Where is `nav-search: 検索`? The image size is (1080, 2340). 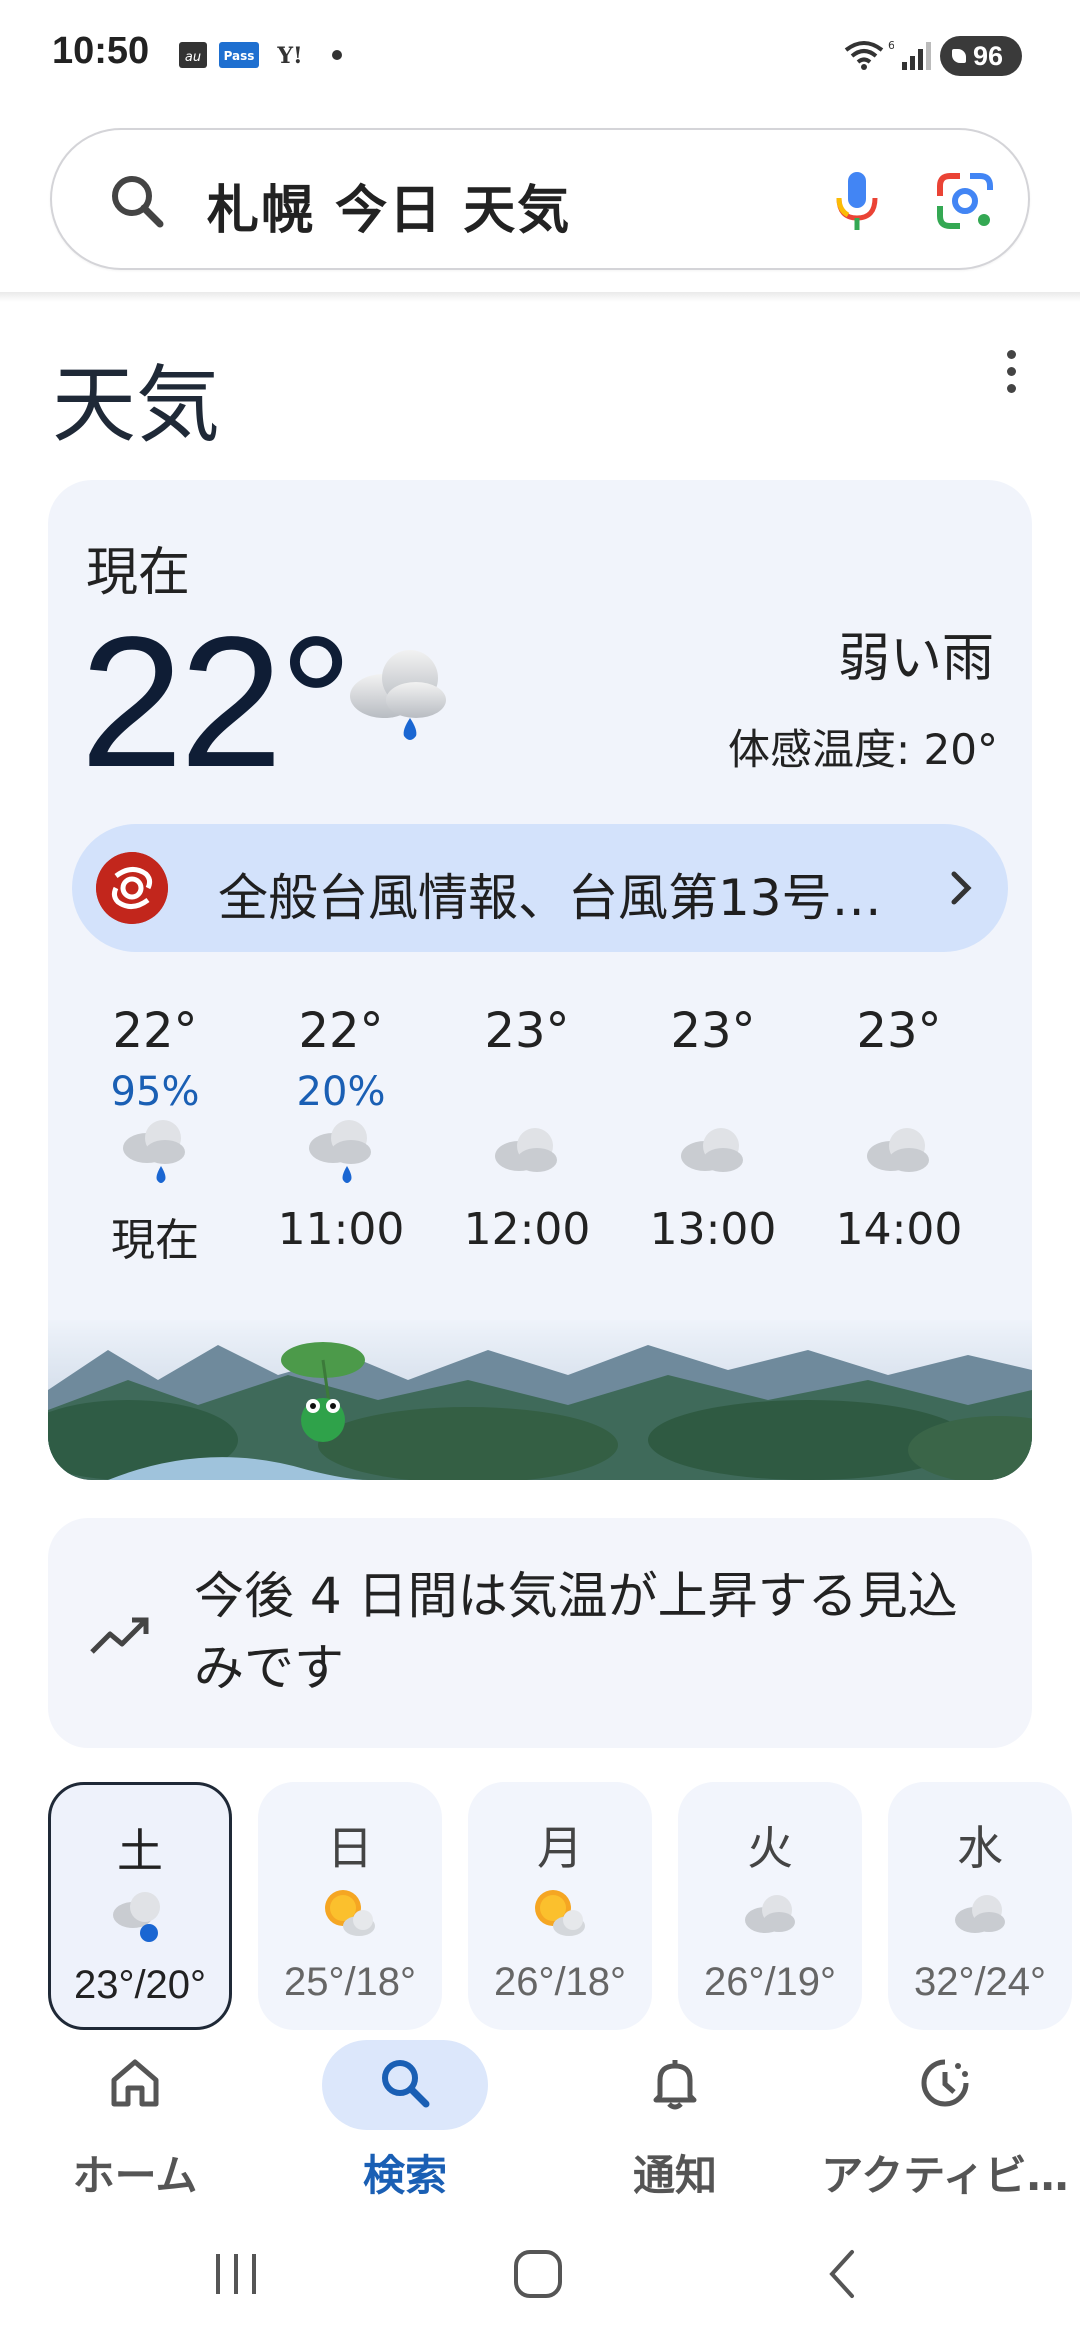
nav-search: 検索 is located at coordinates (405, 2120).